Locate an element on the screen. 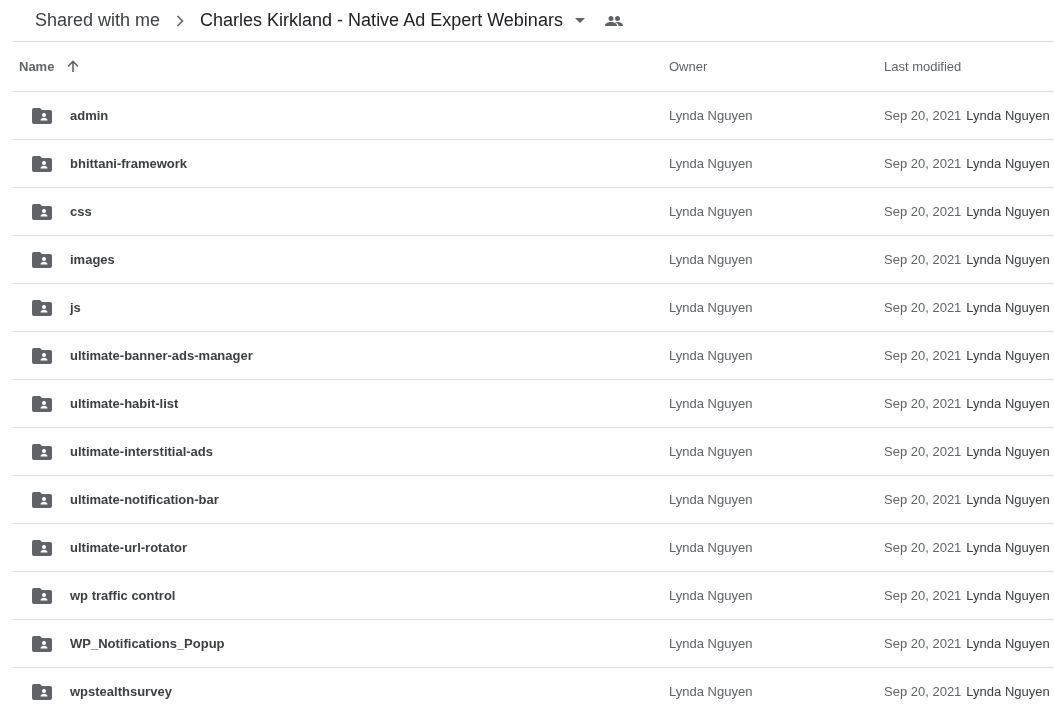  folder-name: ultimate-notification-bar is located at coordinates (144, 499).